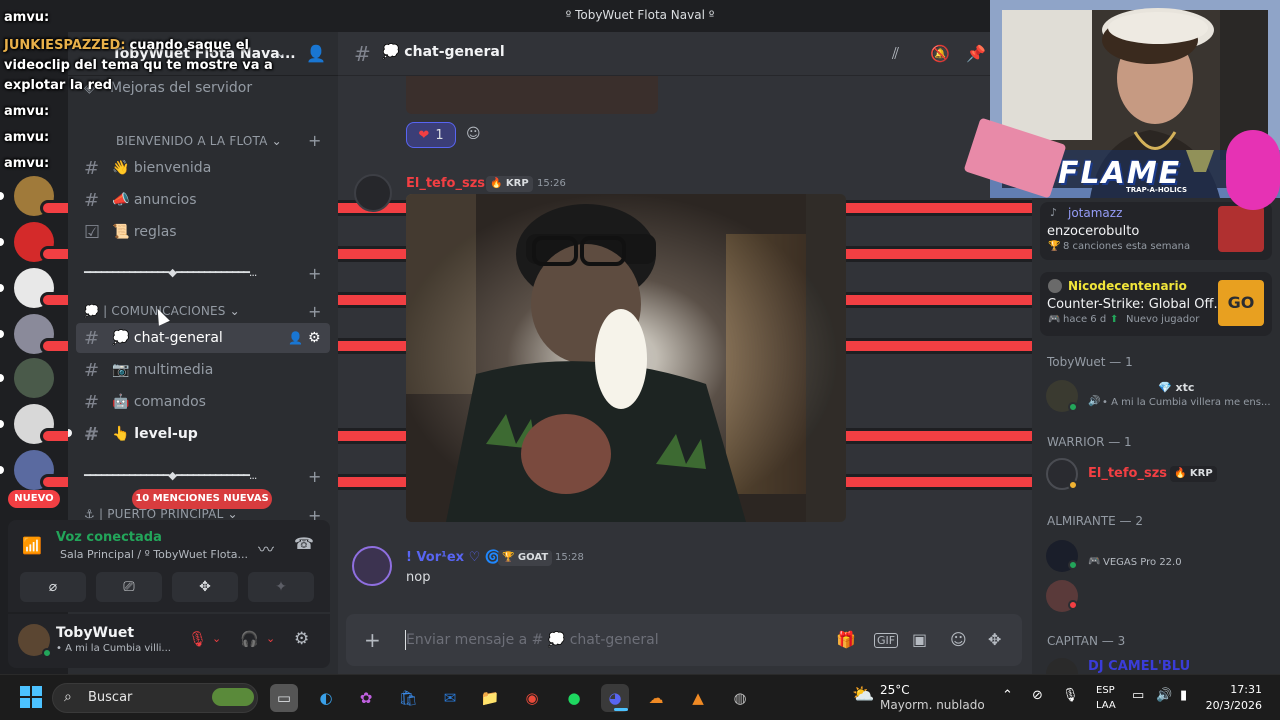 This screenshot has height=720, width=1280. What do you see at coordinates (53, 587) in the screenshot?
I see `camera-off-button: ⌀` at bounding box center [53, 587].